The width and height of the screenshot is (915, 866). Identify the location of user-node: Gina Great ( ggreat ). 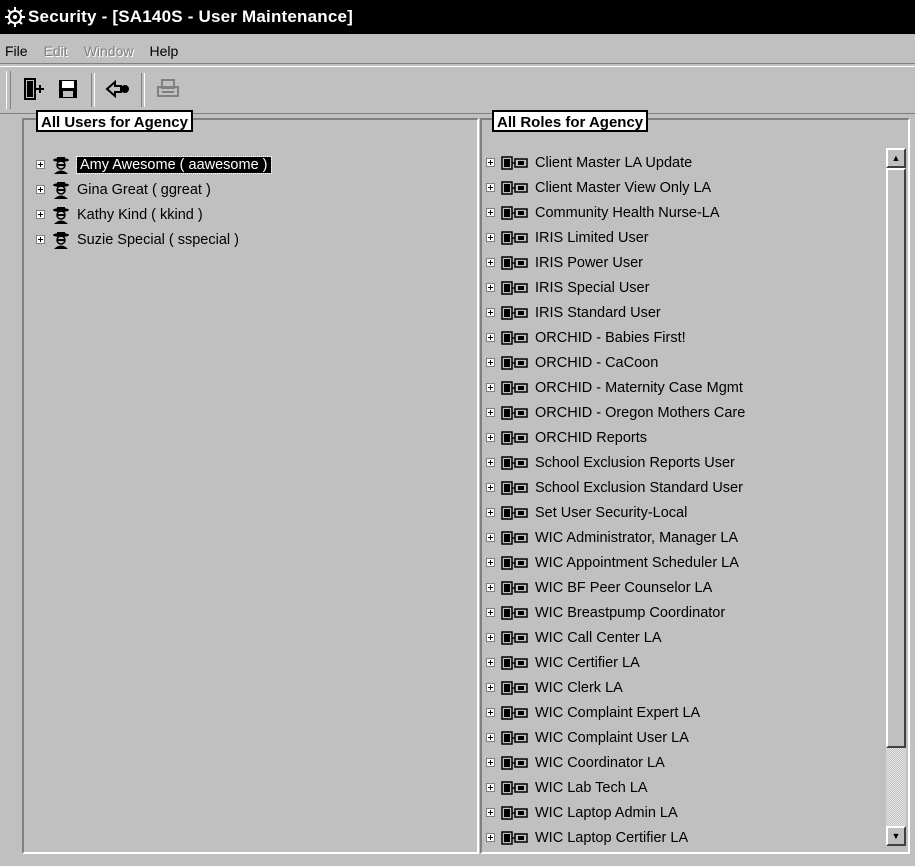
(239, 189).